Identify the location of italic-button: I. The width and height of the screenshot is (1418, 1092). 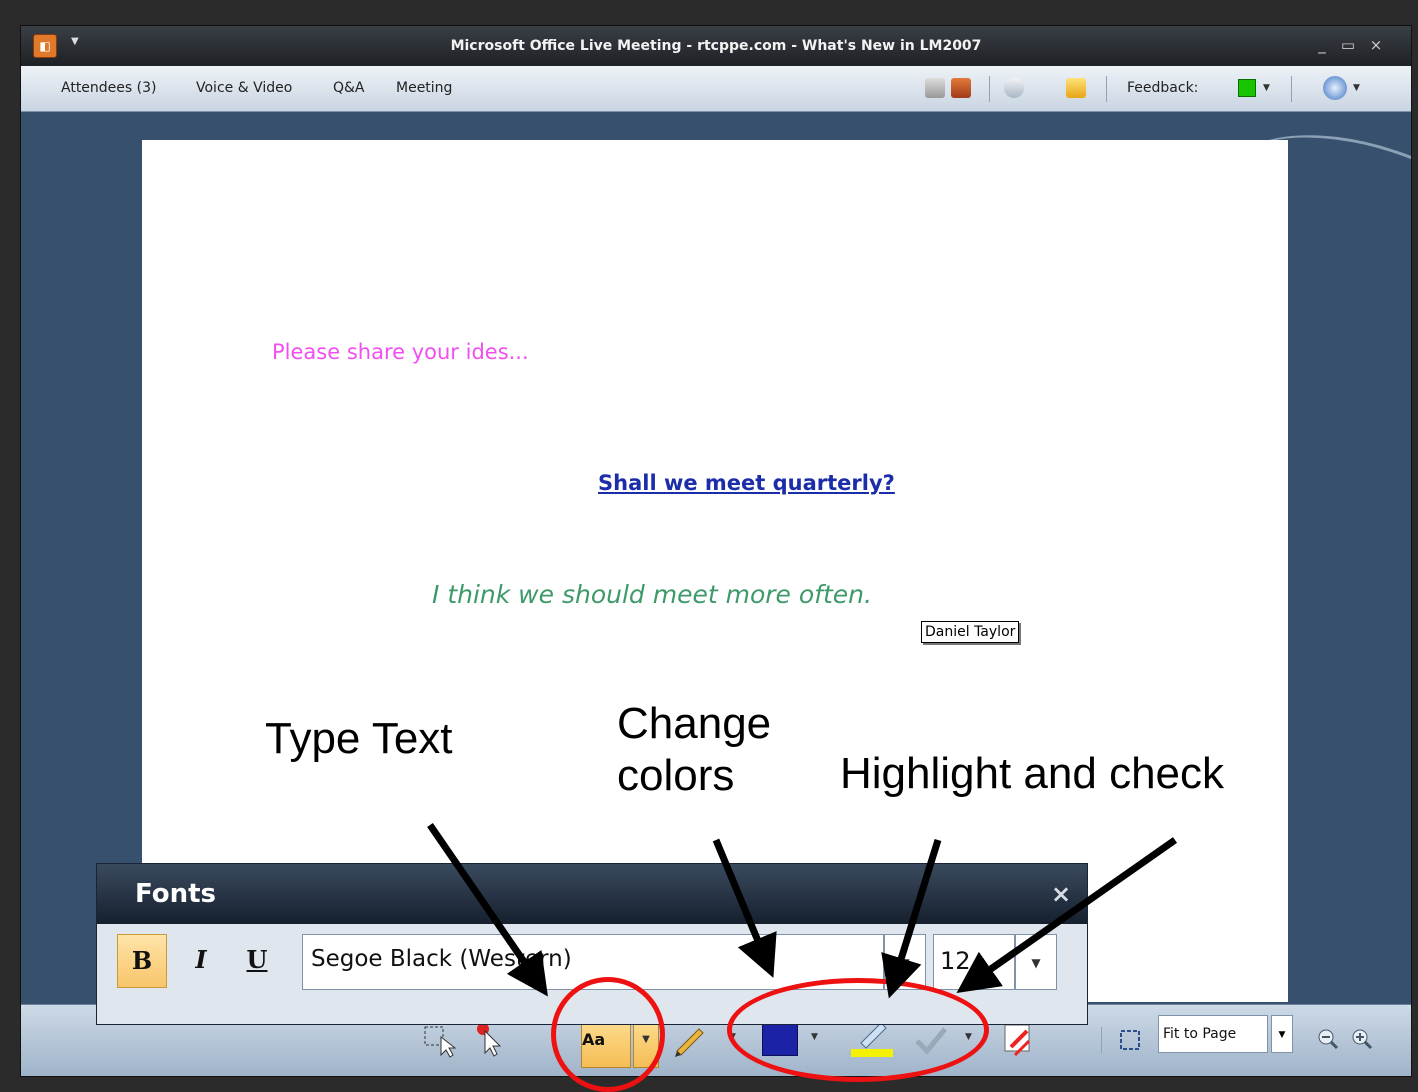
(201, 960).